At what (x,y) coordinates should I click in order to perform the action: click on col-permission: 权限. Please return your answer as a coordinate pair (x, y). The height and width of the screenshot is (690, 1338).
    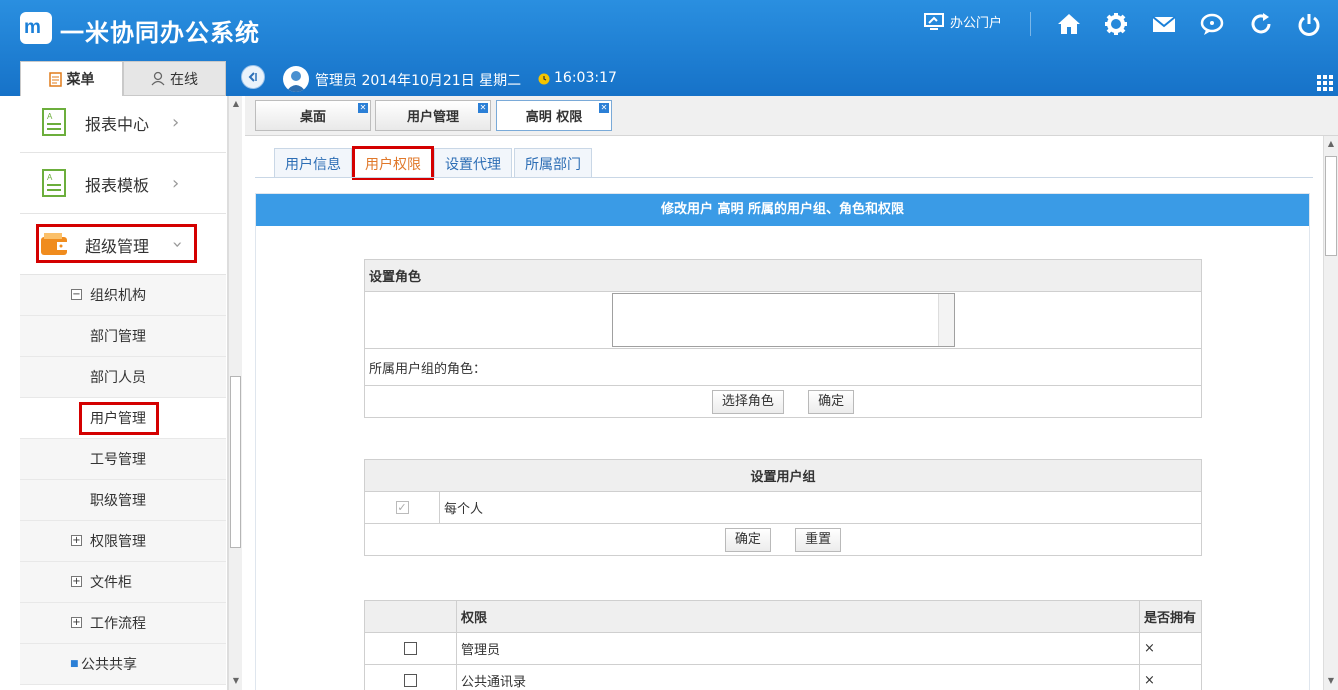
    Looking at the image, I should click on (798, 616).